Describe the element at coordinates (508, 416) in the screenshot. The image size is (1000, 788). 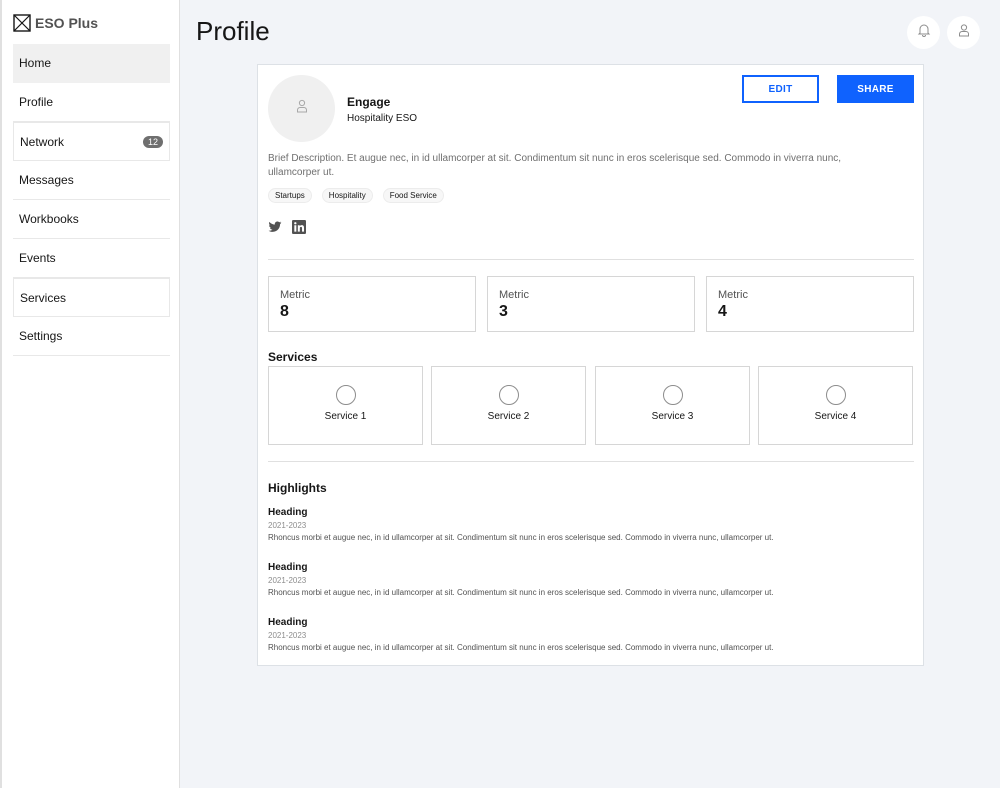
I see `service-label: Service 2` at that location.